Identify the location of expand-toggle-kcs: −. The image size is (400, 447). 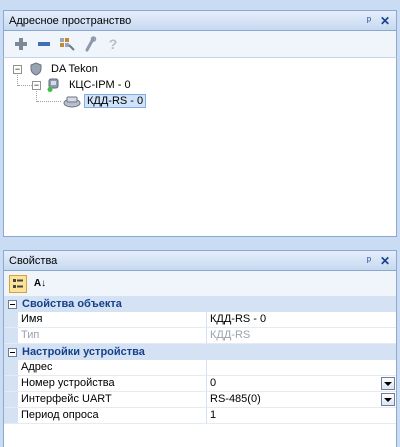
(36, 85).